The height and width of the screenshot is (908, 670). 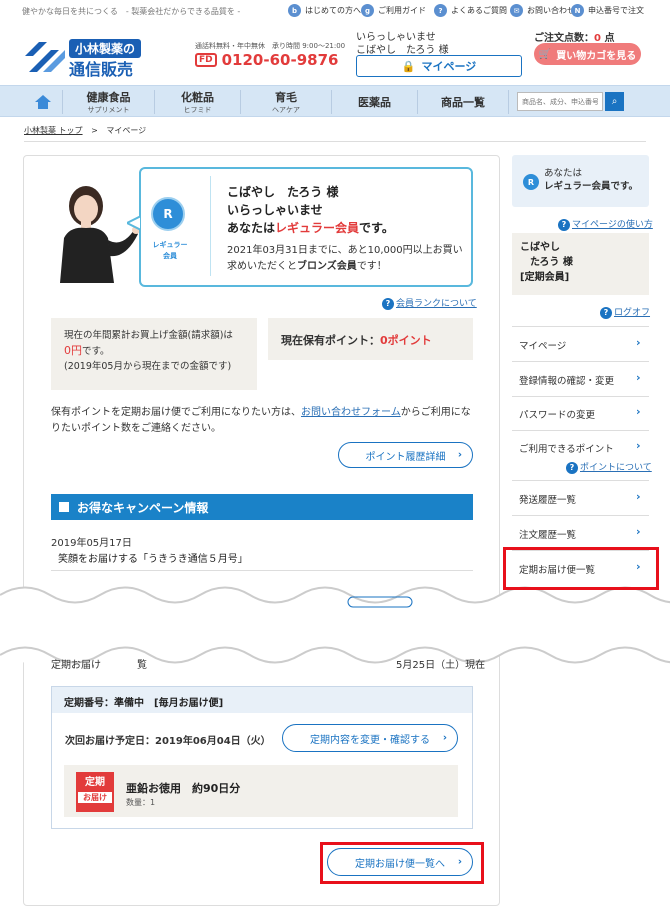 I want to click on product-quantity: 数量：1, so click(x=141, y=802).